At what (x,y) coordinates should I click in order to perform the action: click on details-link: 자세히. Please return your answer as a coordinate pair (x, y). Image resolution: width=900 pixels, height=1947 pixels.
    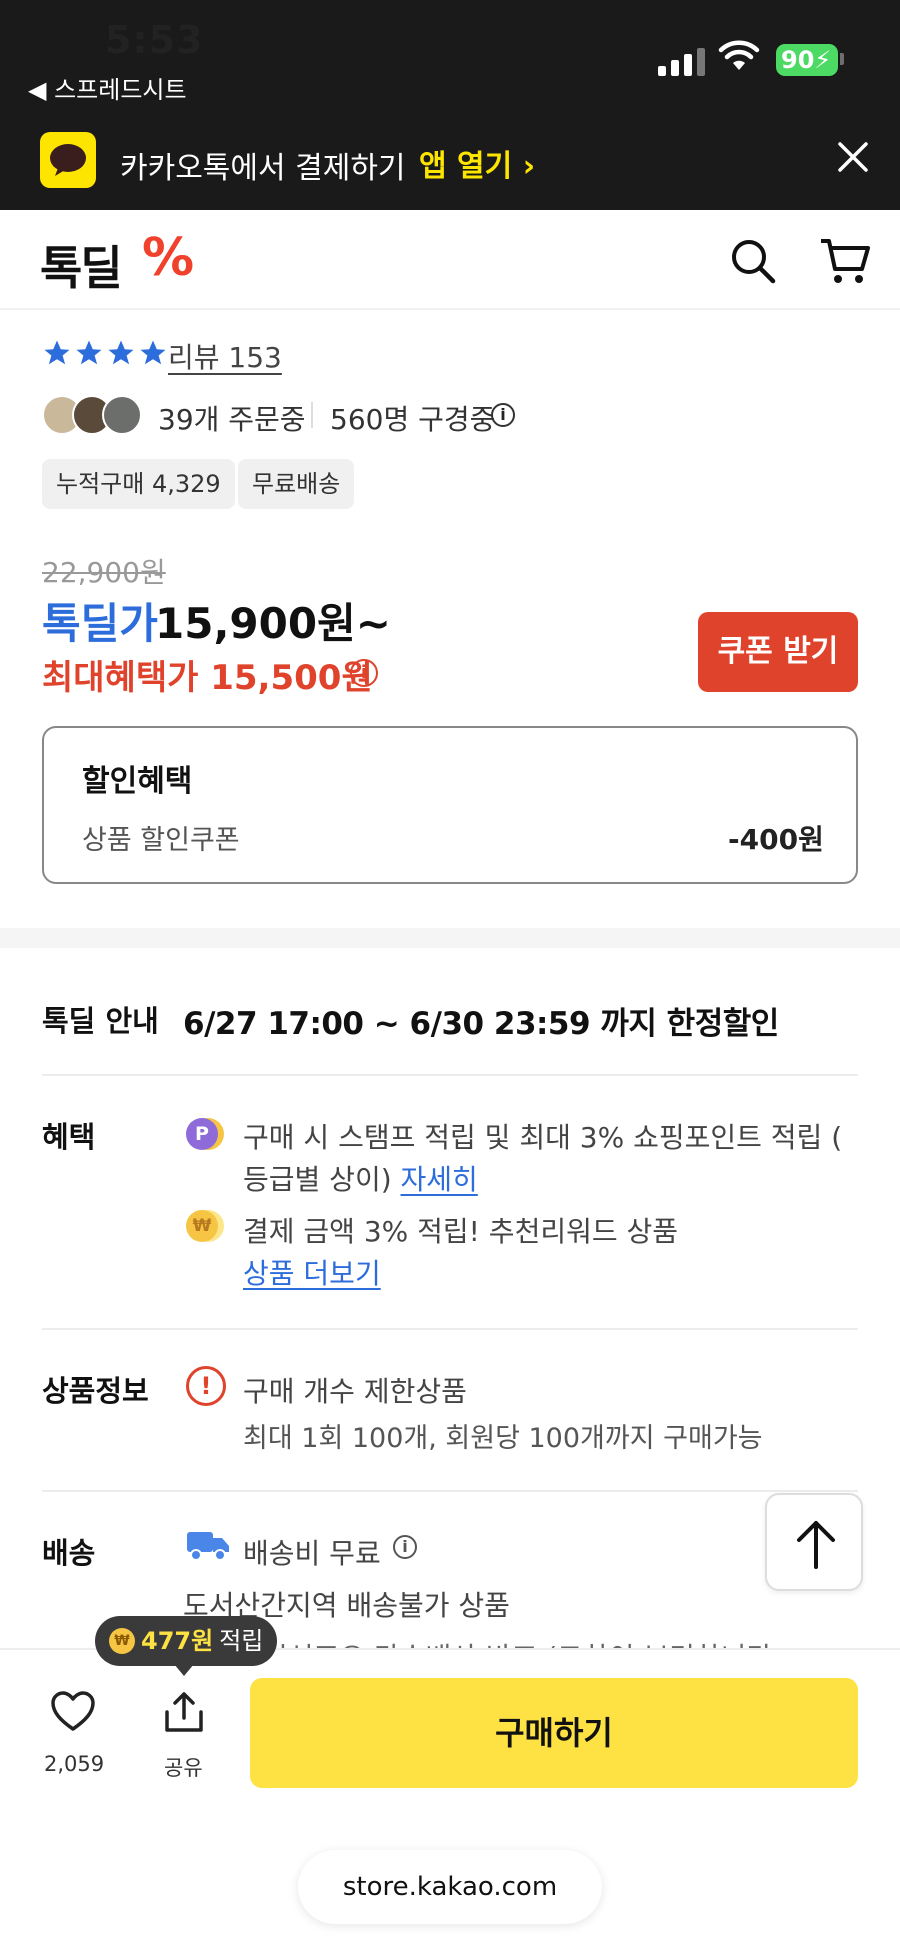
    Looking at the image, I should click on (439, 1179).